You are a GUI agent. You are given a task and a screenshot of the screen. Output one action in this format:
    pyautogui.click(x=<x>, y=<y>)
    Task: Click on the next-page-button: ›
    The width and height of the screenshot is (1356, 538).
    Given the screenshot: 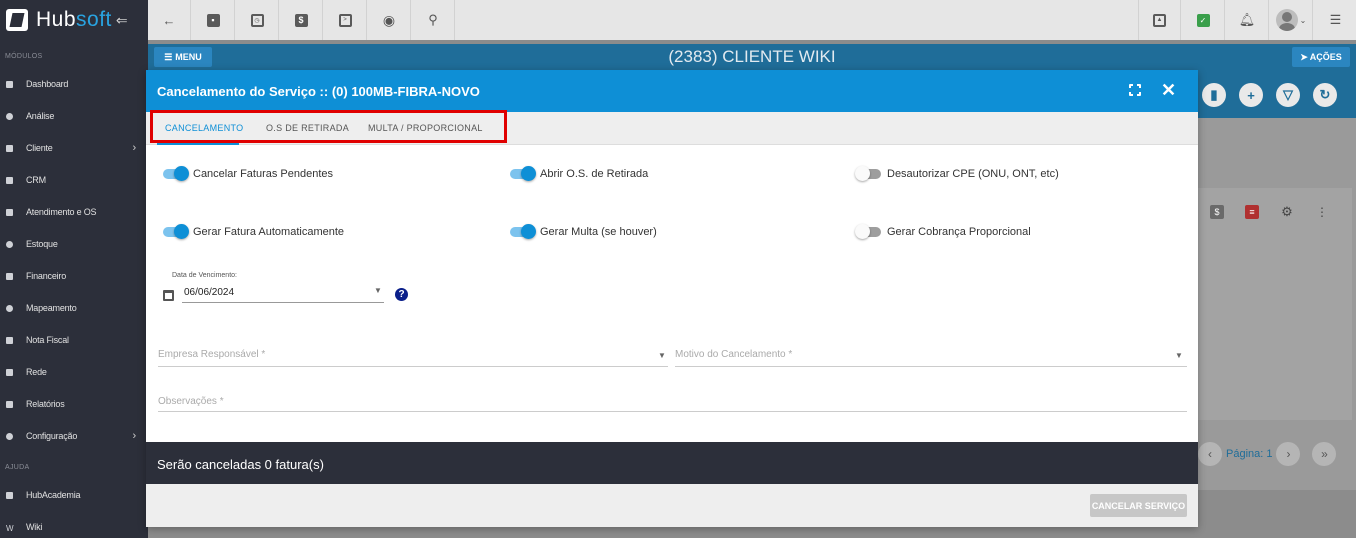 What is the action you would take?
    pyautogui.click(x=1288, y=454)
    